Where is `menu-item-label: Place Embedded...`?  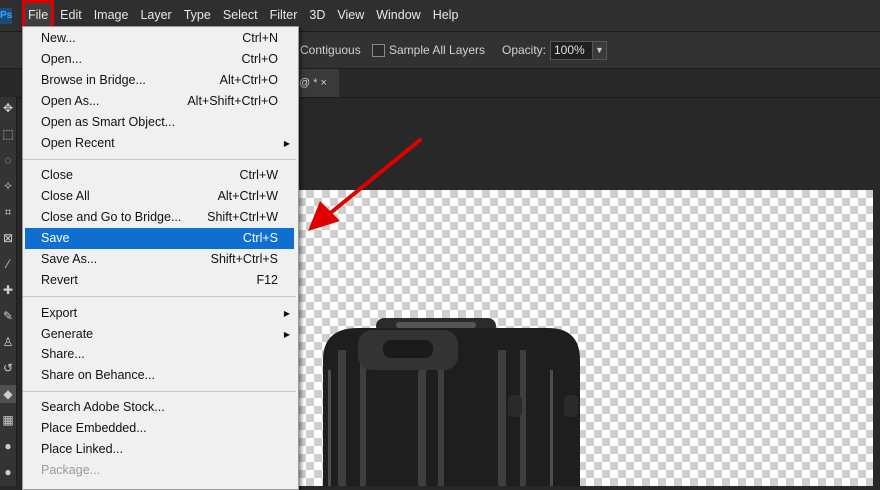 menu-item-label: Place Embedded... is located at coordinates (94, 428).